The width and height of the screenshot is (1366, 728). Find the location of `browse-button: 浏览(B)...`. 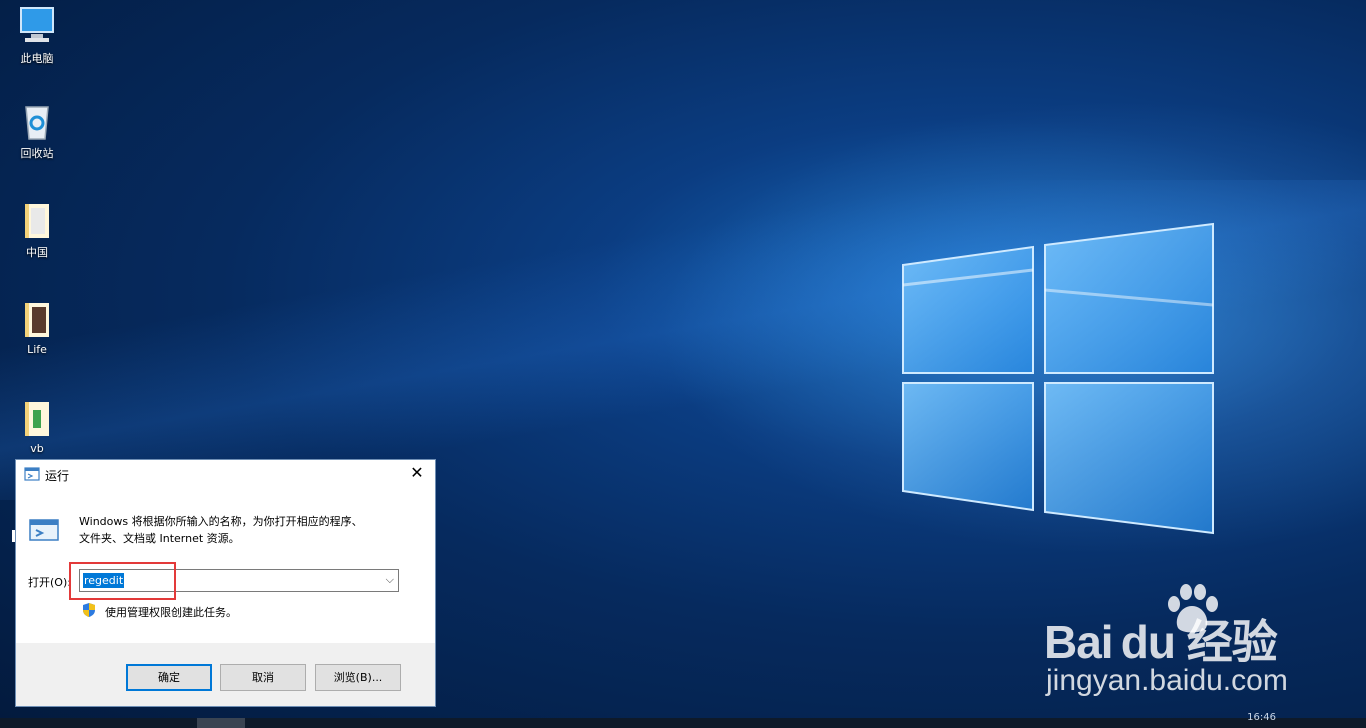

browse-button: 浏览(B)... is located at coordinates (358, 677).